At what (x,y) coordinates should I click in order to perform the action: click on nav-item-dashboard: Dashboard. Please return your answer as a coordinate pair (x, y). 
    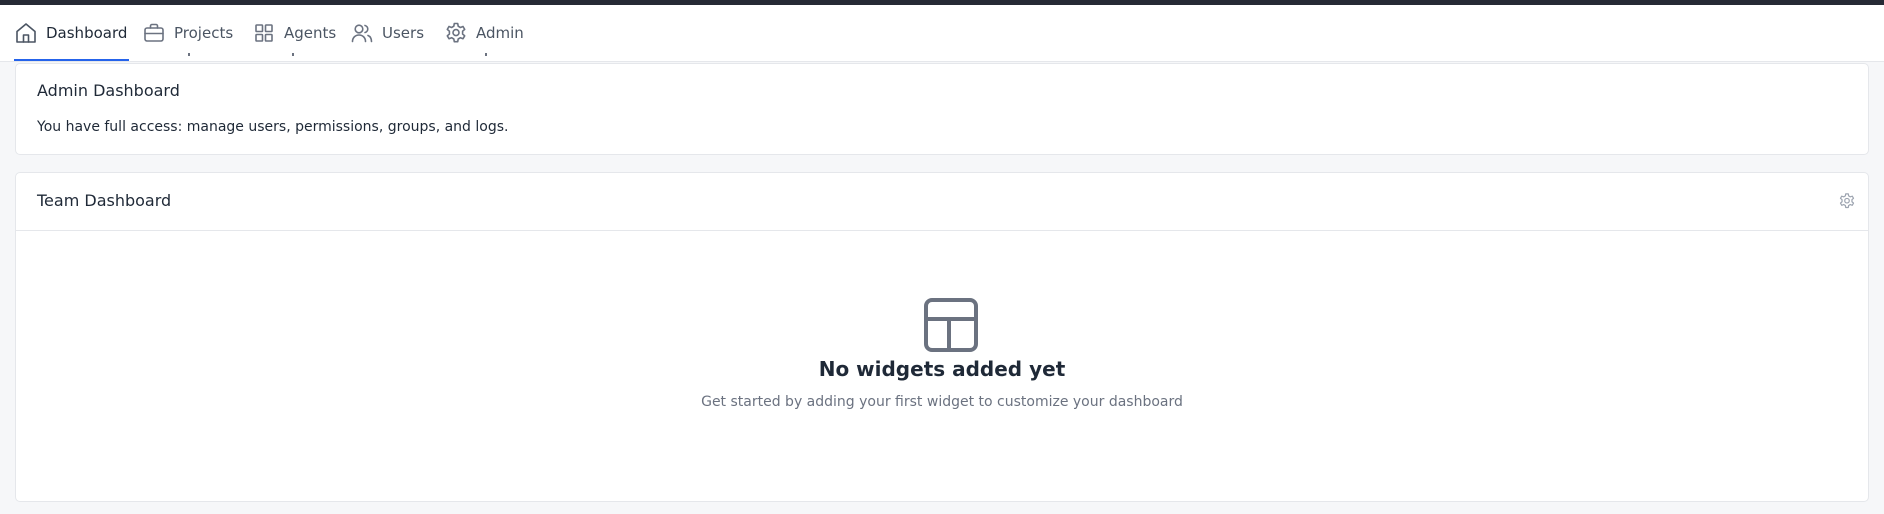
    Looking at the image, I should click on (70, 33).